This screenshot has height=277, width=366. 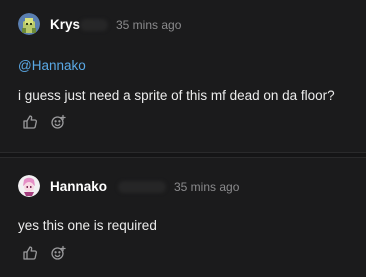 I want to click on comment-text: yes this one is required, so click(x=87, y=225).